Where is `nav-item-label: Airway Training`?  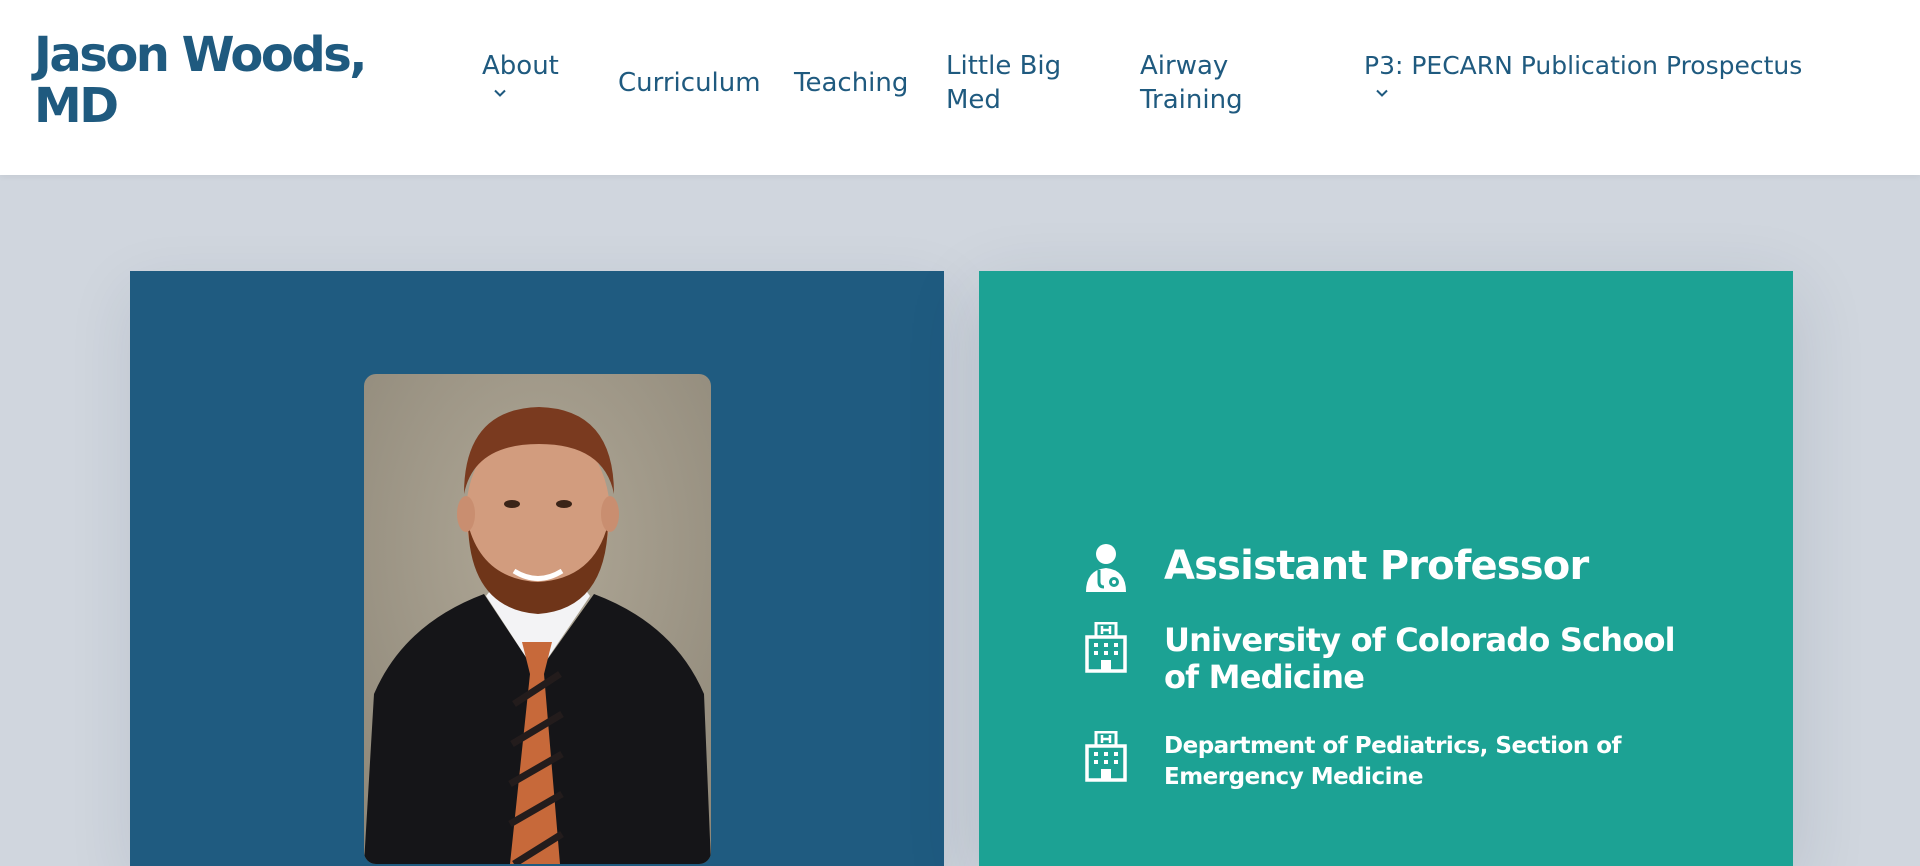
nav-item-label: Airway Training is located at coordinates (1191, 83).